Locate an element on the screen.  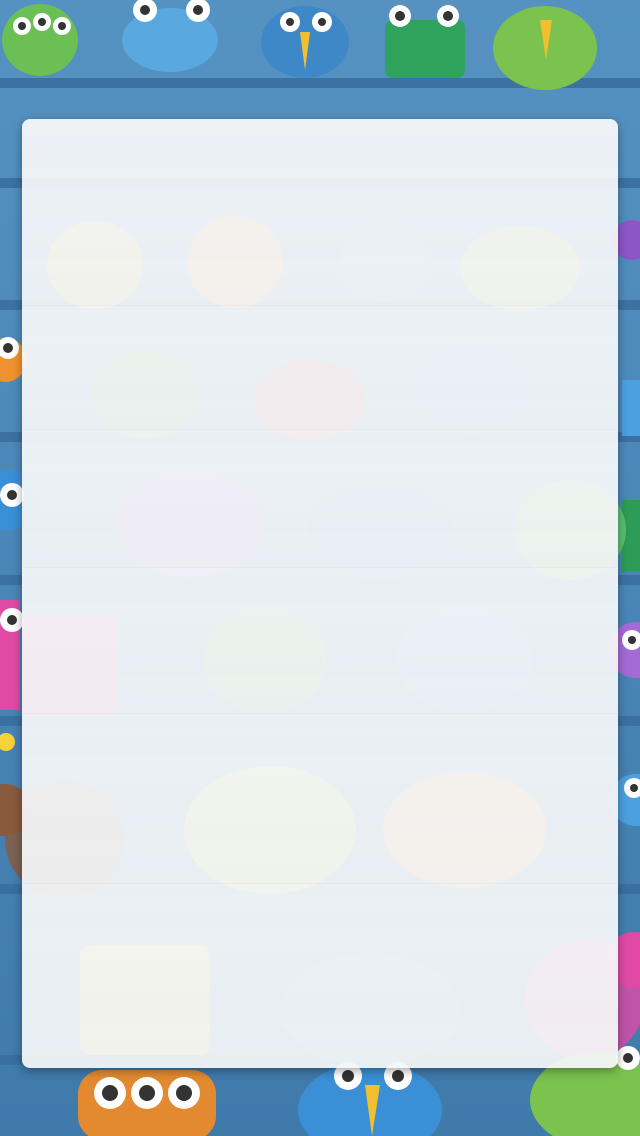
monster-top-bird is located at coordinates (305, 42).